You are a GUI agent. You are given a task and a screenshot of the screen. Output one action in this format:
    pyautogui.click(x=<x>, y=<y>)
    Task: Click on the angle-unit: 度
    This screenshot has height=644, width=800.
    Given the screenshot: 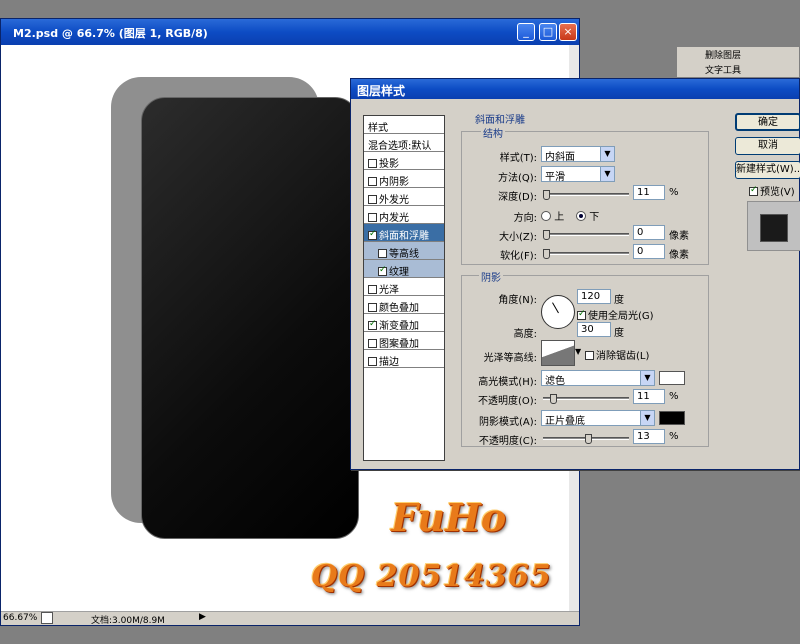 What is the action you would take?
    pyautogui.click(x=619, y=300)
    